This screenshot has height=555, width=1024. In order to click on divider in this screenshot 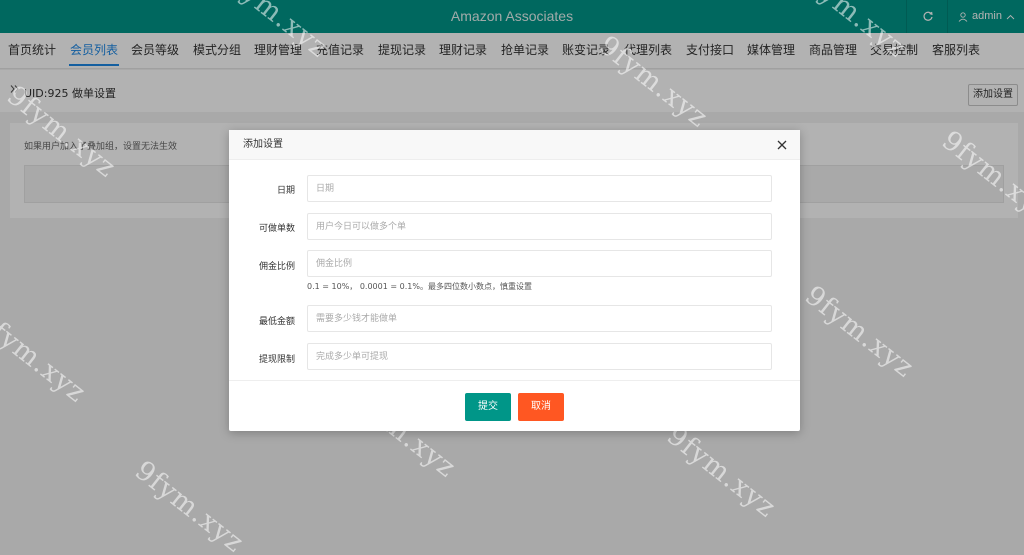, I will do `click(514, 380)`.